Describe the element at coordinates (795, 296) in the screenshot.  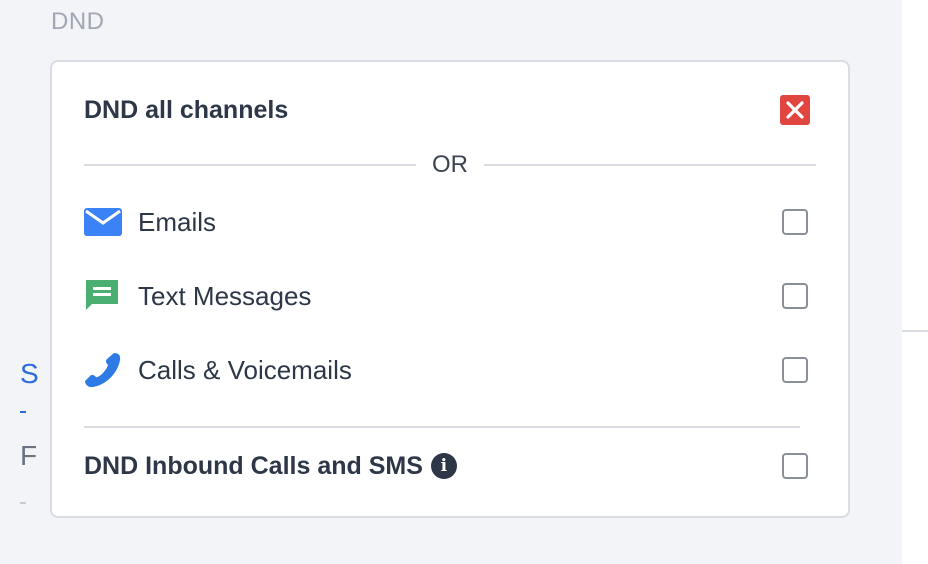
I see `text-messages-checkbox` at that location.